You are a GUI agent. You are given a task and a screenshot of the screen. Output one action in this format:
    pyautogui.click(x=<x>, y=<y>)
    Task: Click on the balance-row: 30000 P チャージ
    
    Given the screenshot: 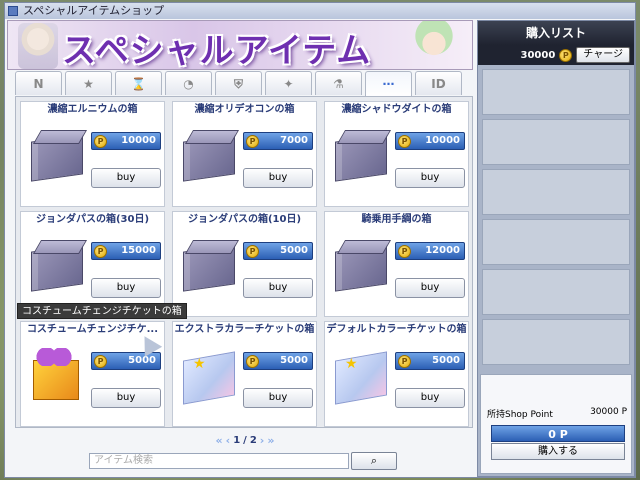 What is the action you would take?
    pyautogui.click(x=556, y=55)
    